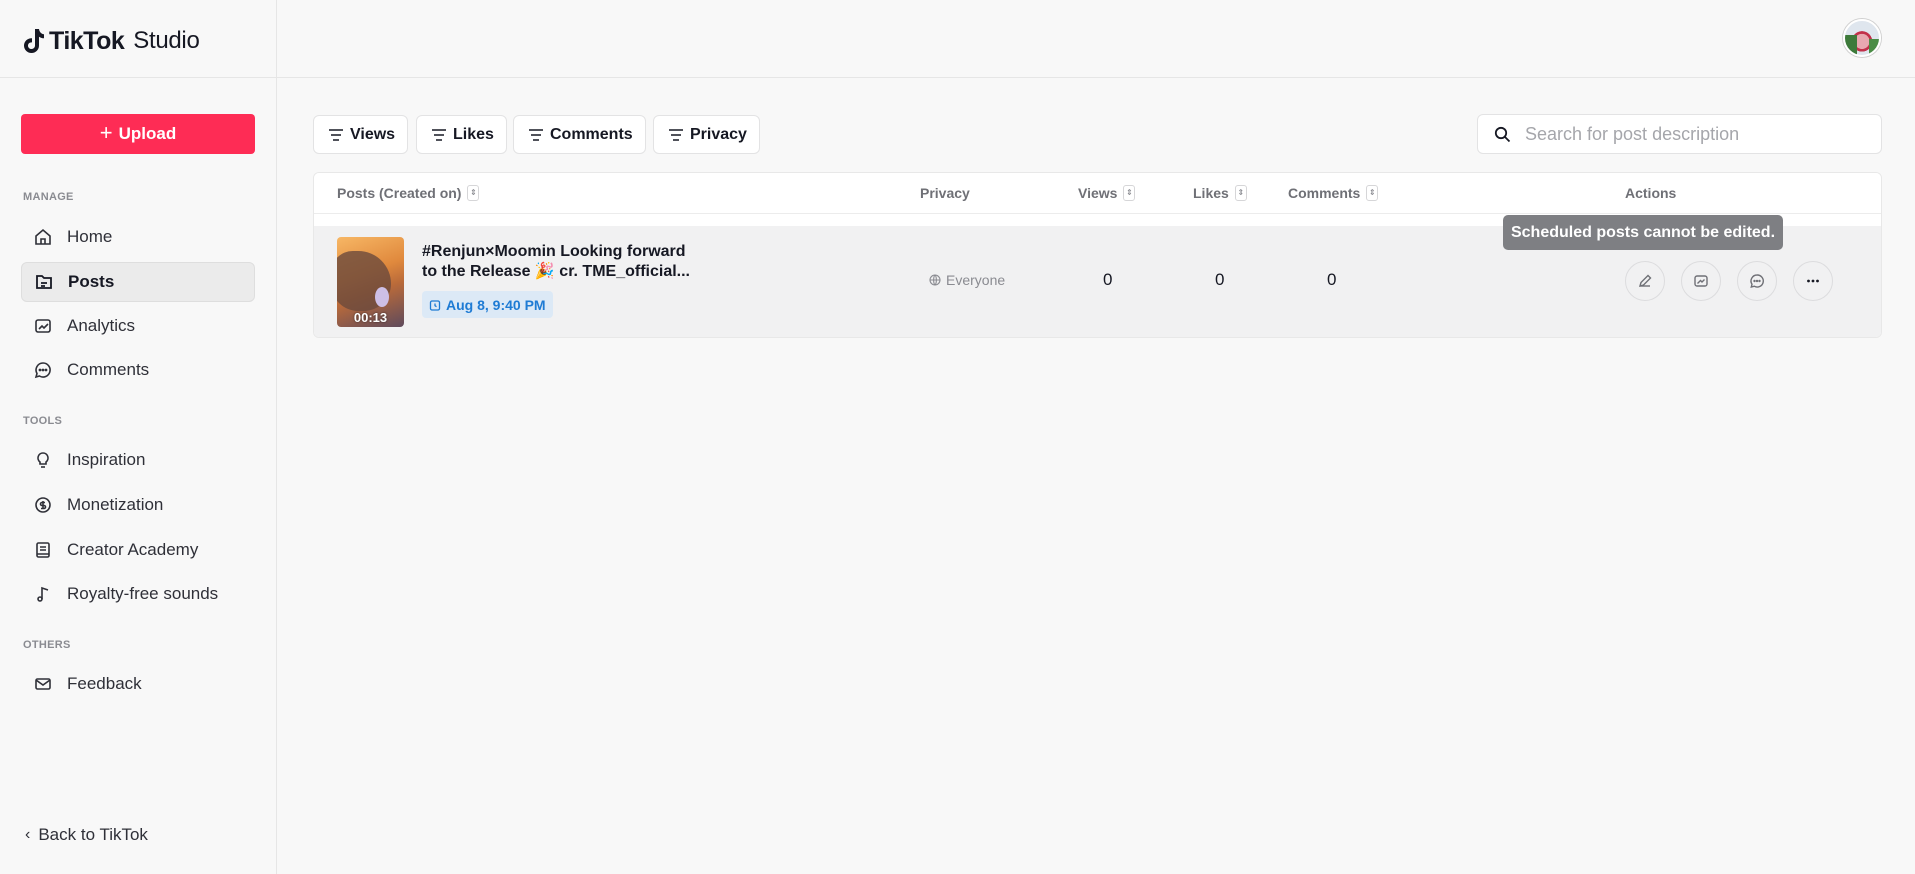  What do you see at coordinates (43, 370) in the screenshot?
I see `comments-icon` at bounding box center [43, 370].